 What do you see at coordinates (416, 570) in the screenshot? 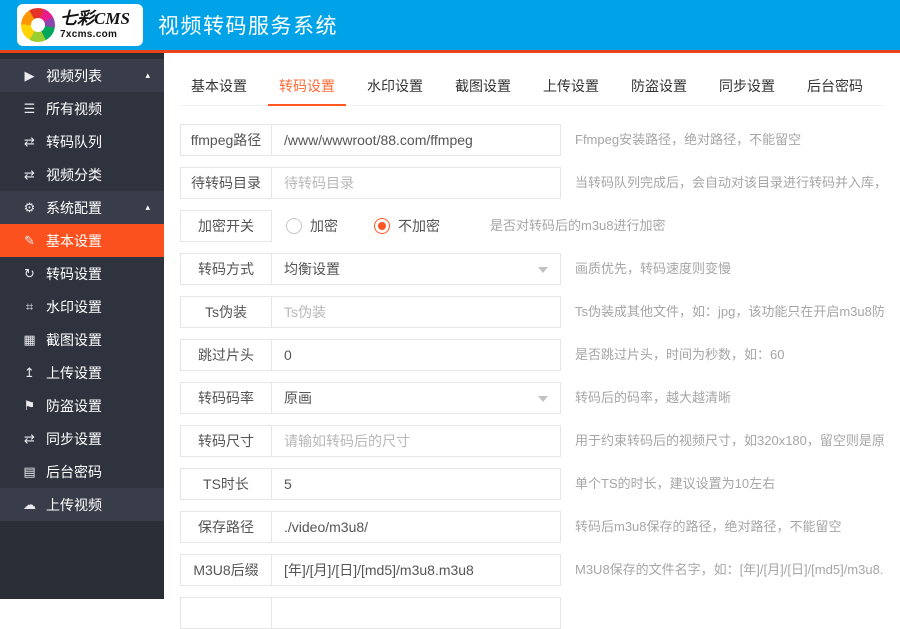
I see `m3u8-suffix-input` at bounding box center [416, 570].